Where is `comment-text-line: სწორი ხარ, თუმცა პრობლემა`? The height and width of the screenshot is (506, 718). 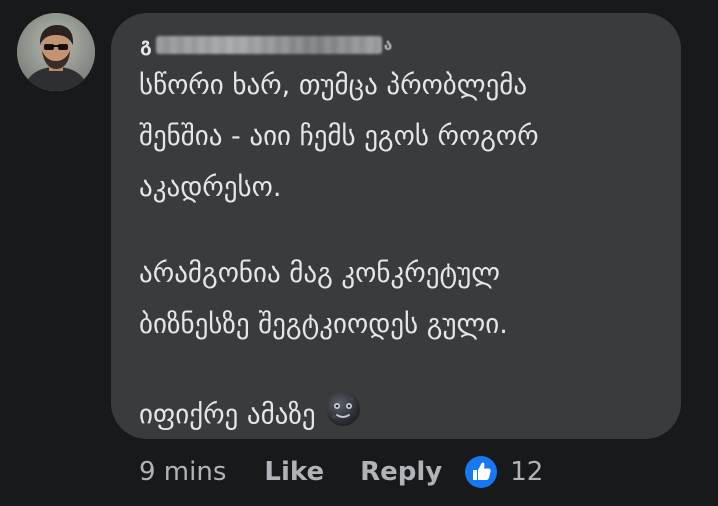
comment-text-line: სწორი ხარ, თუმცა პრობლემა is located at coordinates (333, 85).